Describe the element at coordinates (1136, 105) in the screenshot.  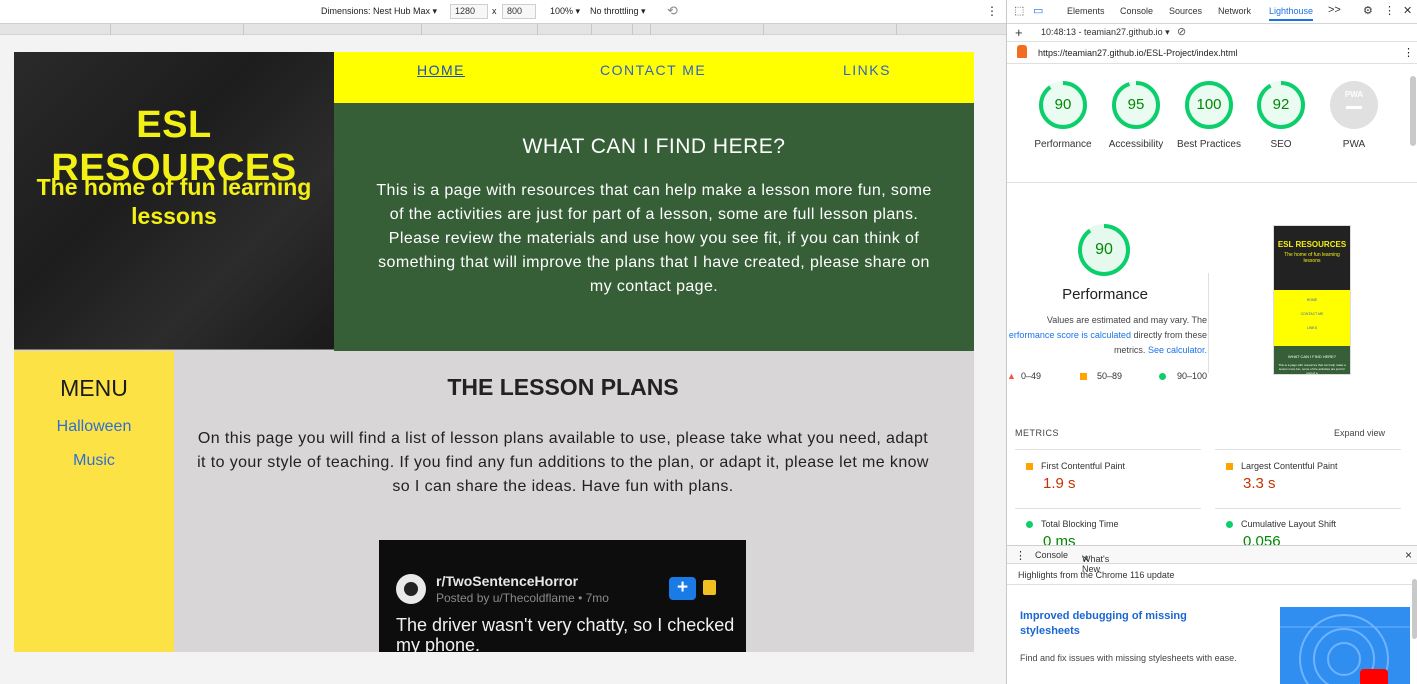
I see `gauge-accessibility: 95` at that location.